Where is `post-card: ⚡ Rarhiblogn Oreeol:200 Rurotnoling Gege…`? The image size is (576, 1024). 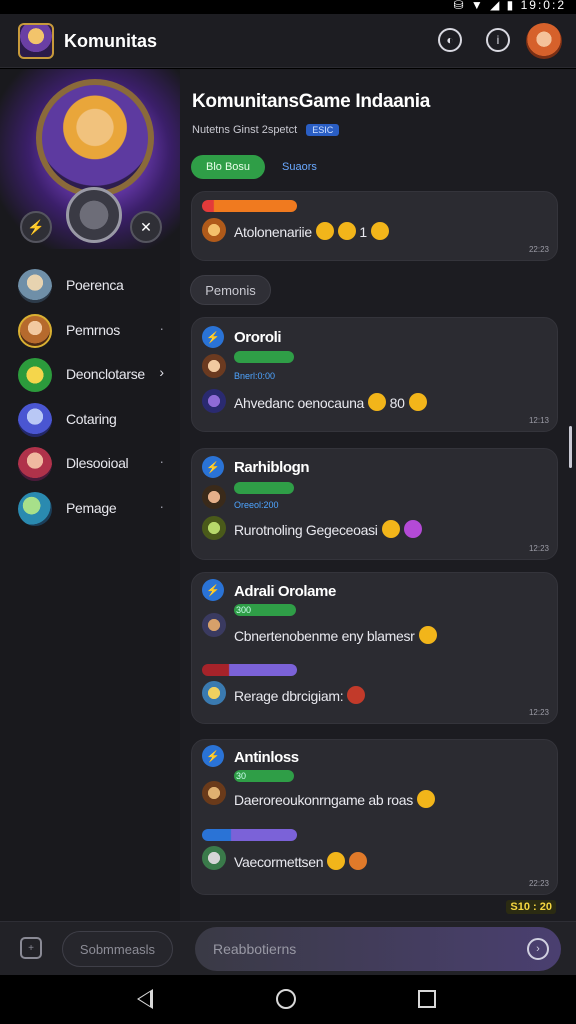 post-card: ⚡ Rarhiblogn Oreeol:200 Rurotnoling Gege… is located at coordinates (374, 504).